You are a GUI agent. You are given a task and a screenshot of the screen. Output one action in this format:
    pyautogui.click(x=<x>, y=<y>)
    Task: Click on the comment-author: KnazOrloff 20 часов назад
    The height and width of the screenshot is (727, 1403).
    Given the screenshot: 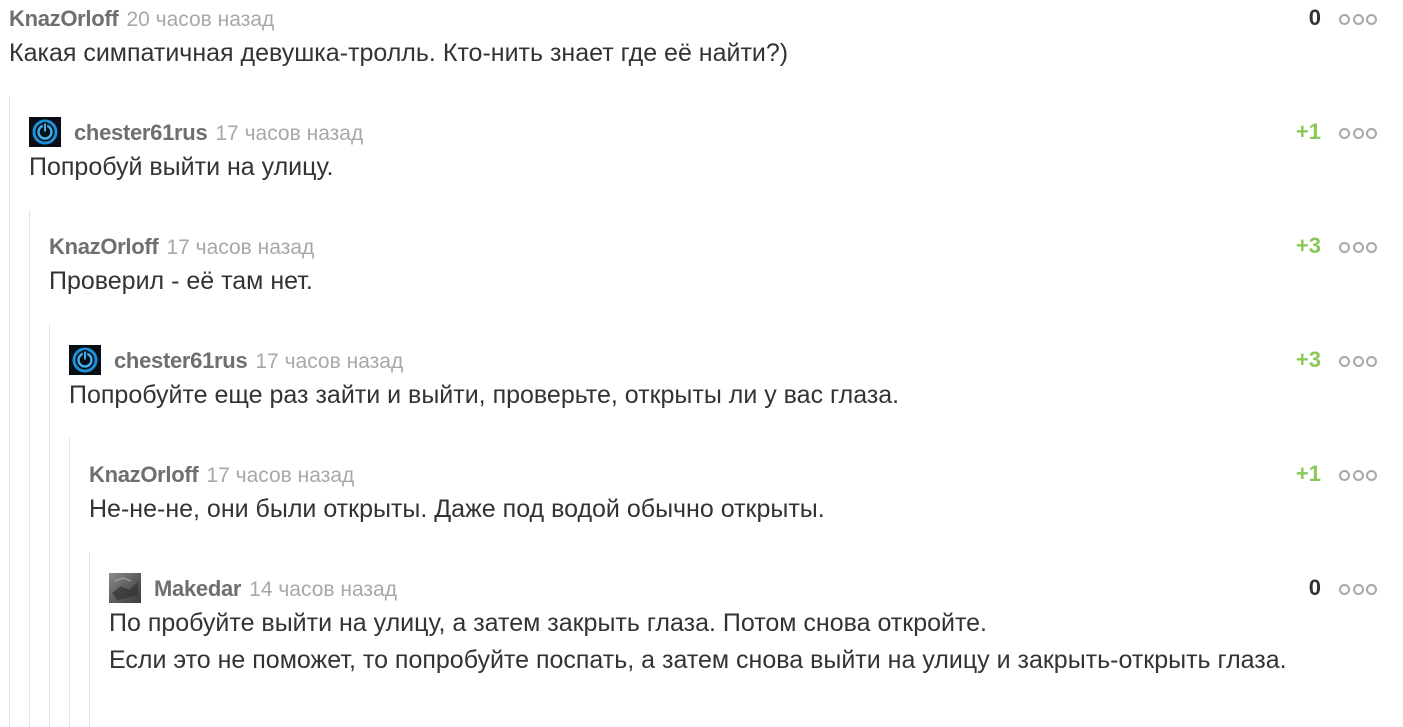 What is the action you would take?
    pyautogui.click(x=141, y=19)
    